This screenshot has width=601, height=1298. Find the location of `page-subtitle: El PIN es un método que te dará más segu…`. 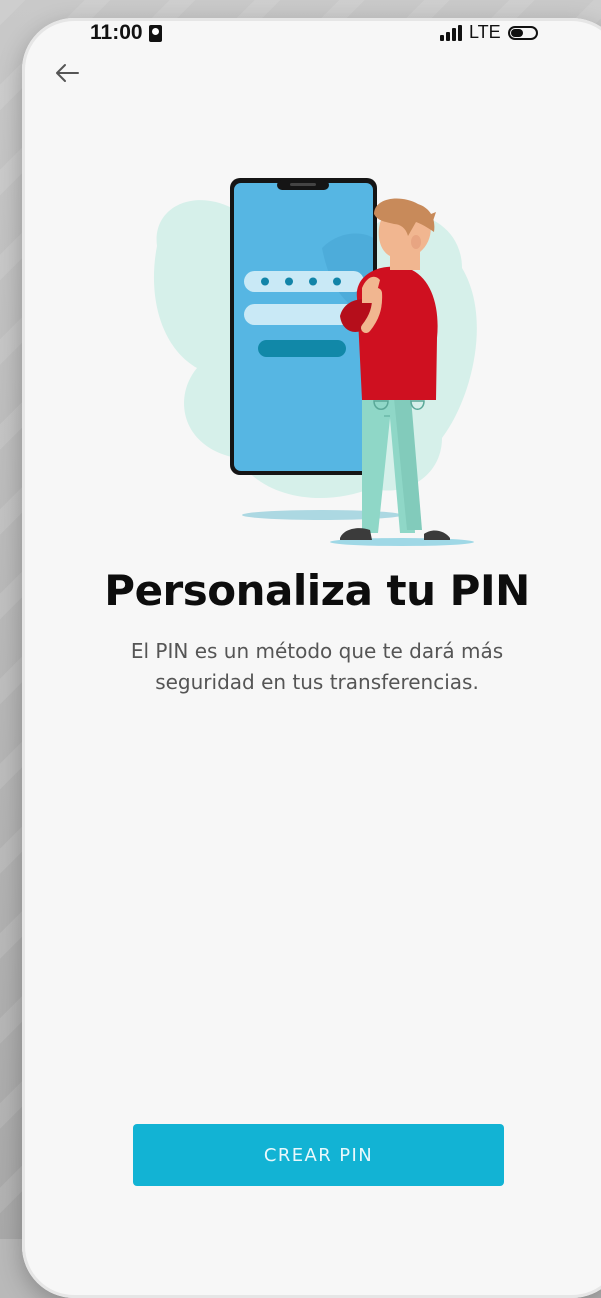

page-subtitle: El PIN es un método que te dará más segu… is located at coordinates (317, 666).